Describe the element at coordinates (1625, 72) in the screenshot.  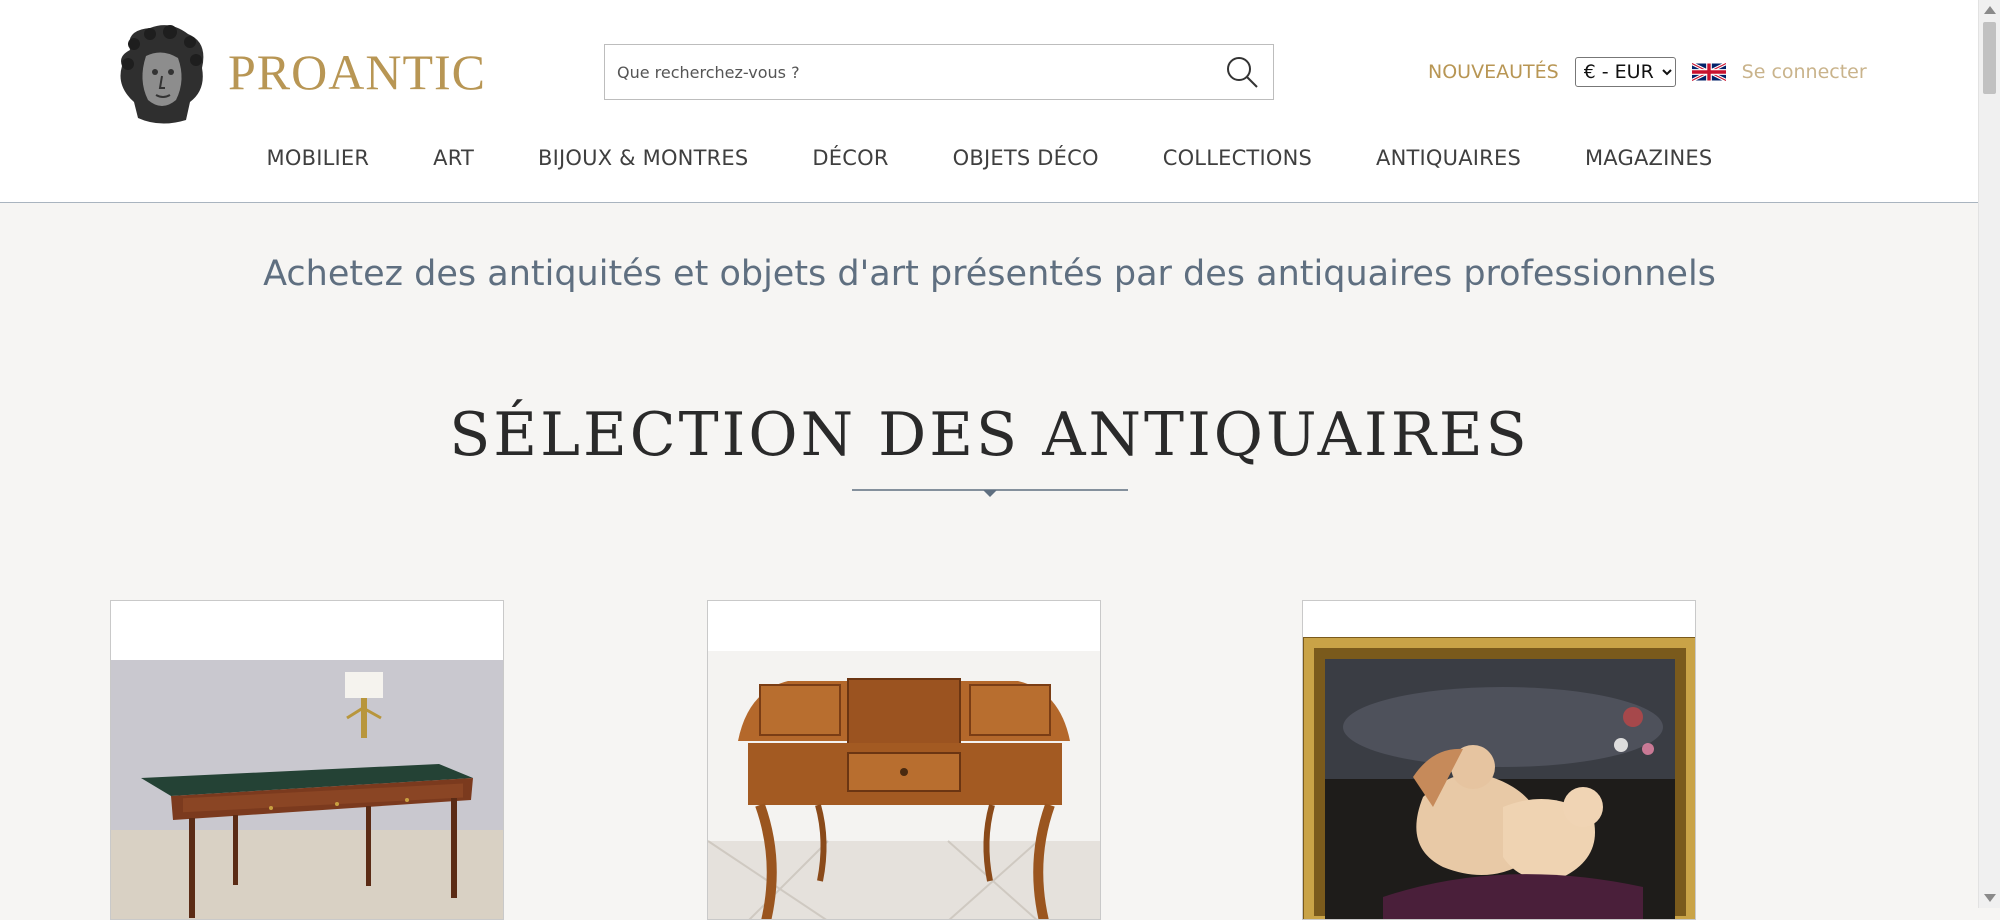
I see `currency-select: € - EUR` at that location.